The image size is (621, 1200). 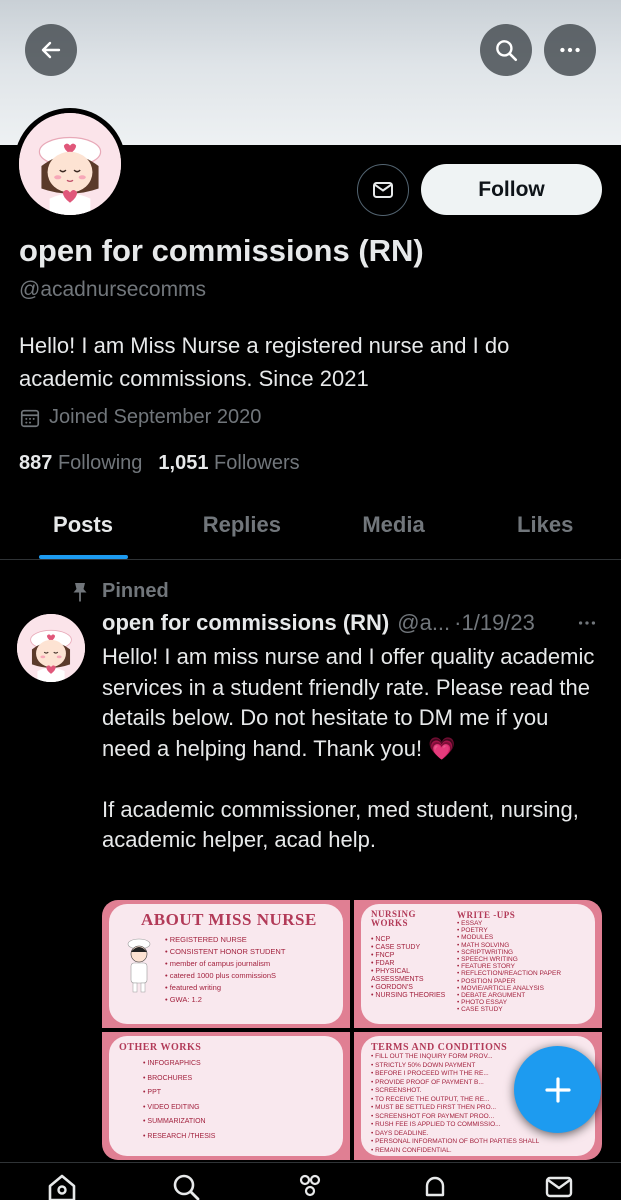 I want to click on writeups-item: SCRIPTWRITING, so click(x=521, y=952).